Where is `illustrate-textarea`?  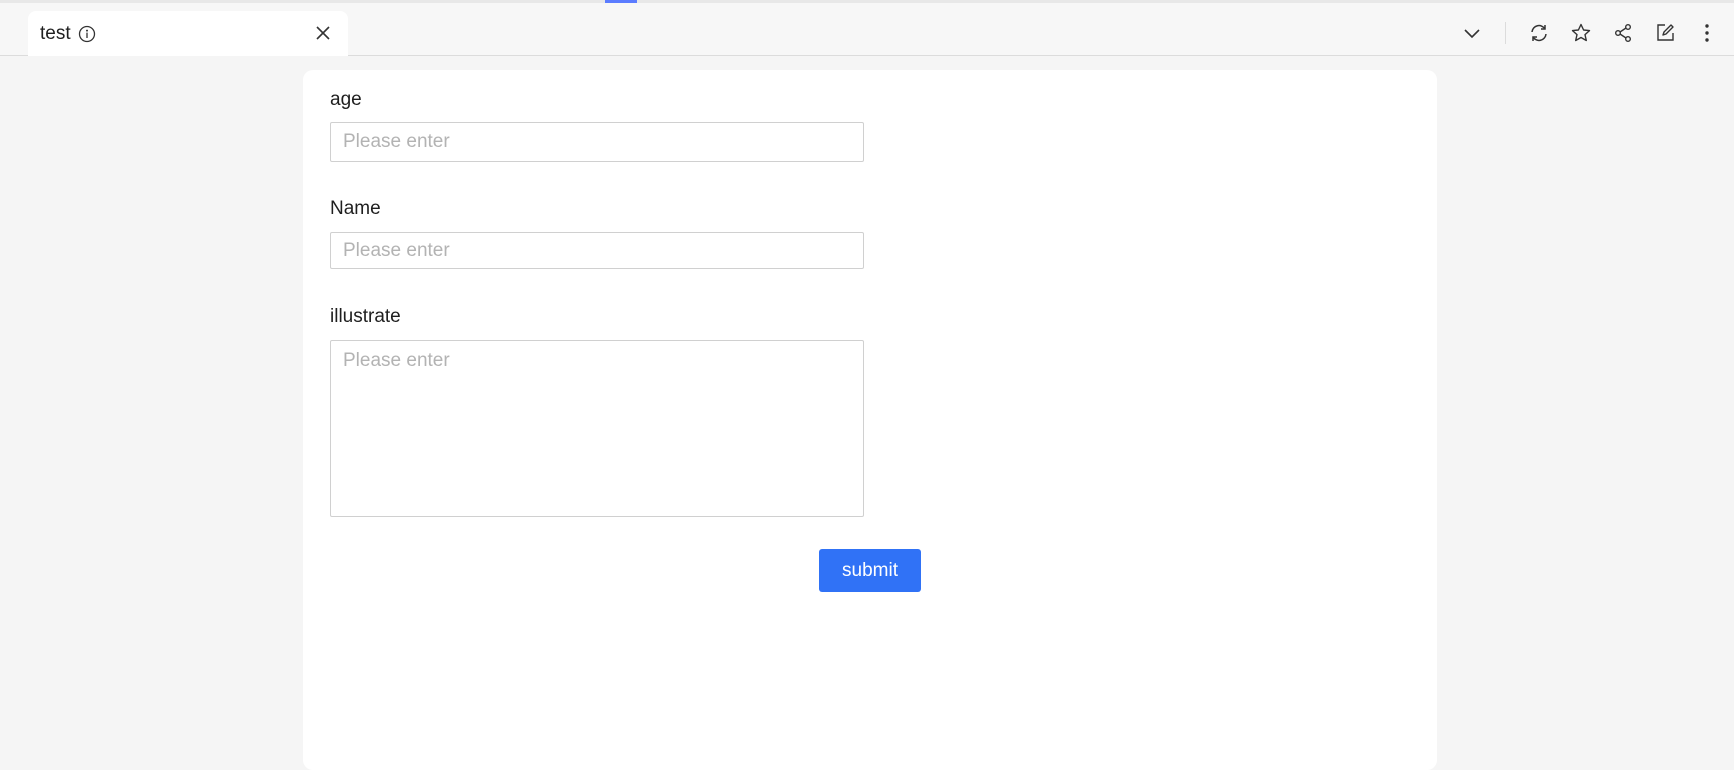
illustrate-textarea is located at coordinates (597, 428).